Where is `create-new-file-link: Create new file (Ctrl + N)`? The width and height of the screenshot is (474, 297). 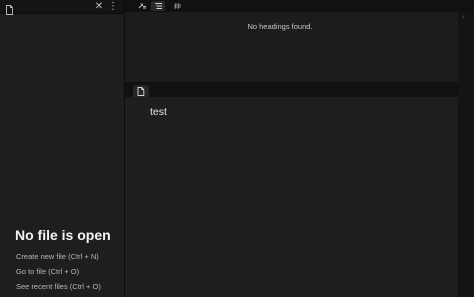
create-new-file-link: Create new file (Ctrl + N) is located at coordinates (57, 256).